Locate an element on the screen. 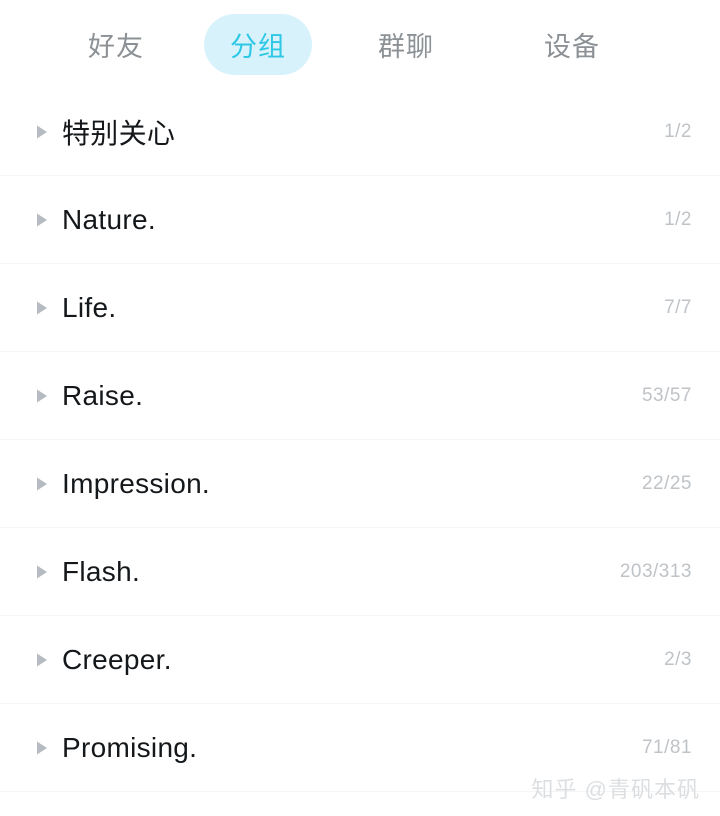 This screenshot has width=720, height=816. group-row-label: Raise. is located at coordinates (103, 395).